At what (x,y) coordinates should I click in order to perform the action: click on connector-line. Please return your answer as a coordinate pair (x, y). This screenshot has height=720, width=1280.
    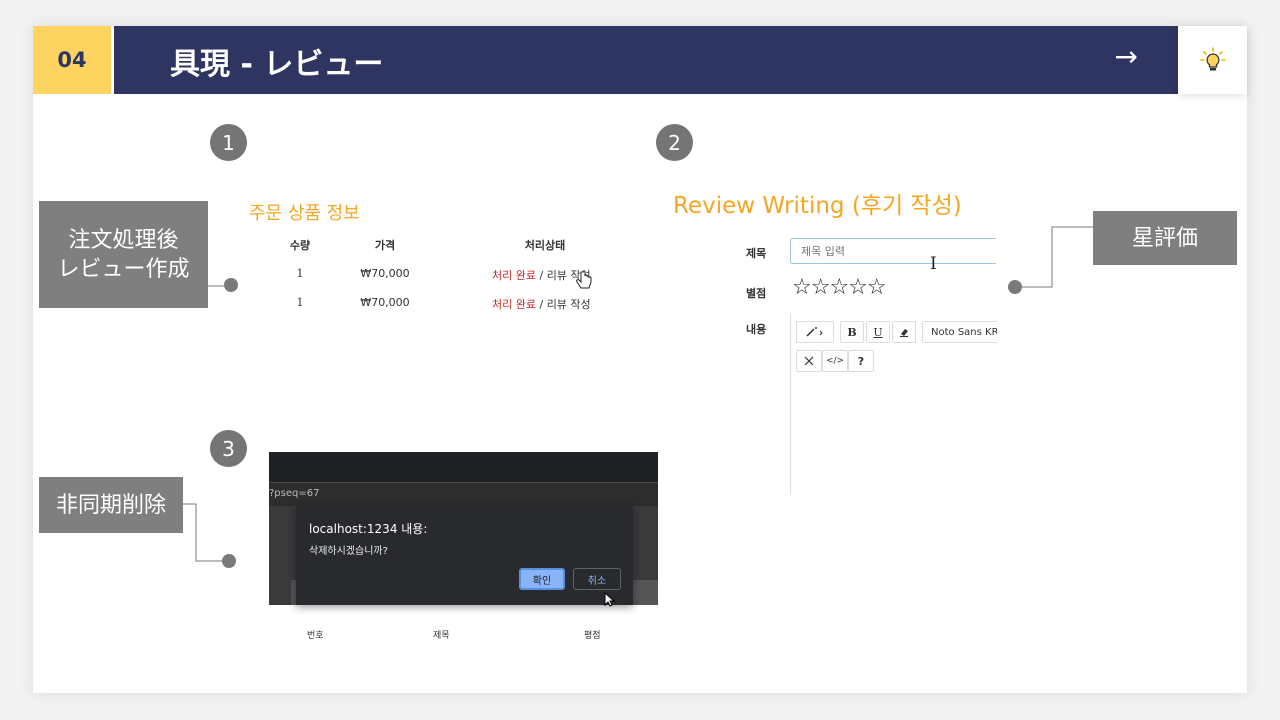
    Looking at the image, I should click on (1057, 257).